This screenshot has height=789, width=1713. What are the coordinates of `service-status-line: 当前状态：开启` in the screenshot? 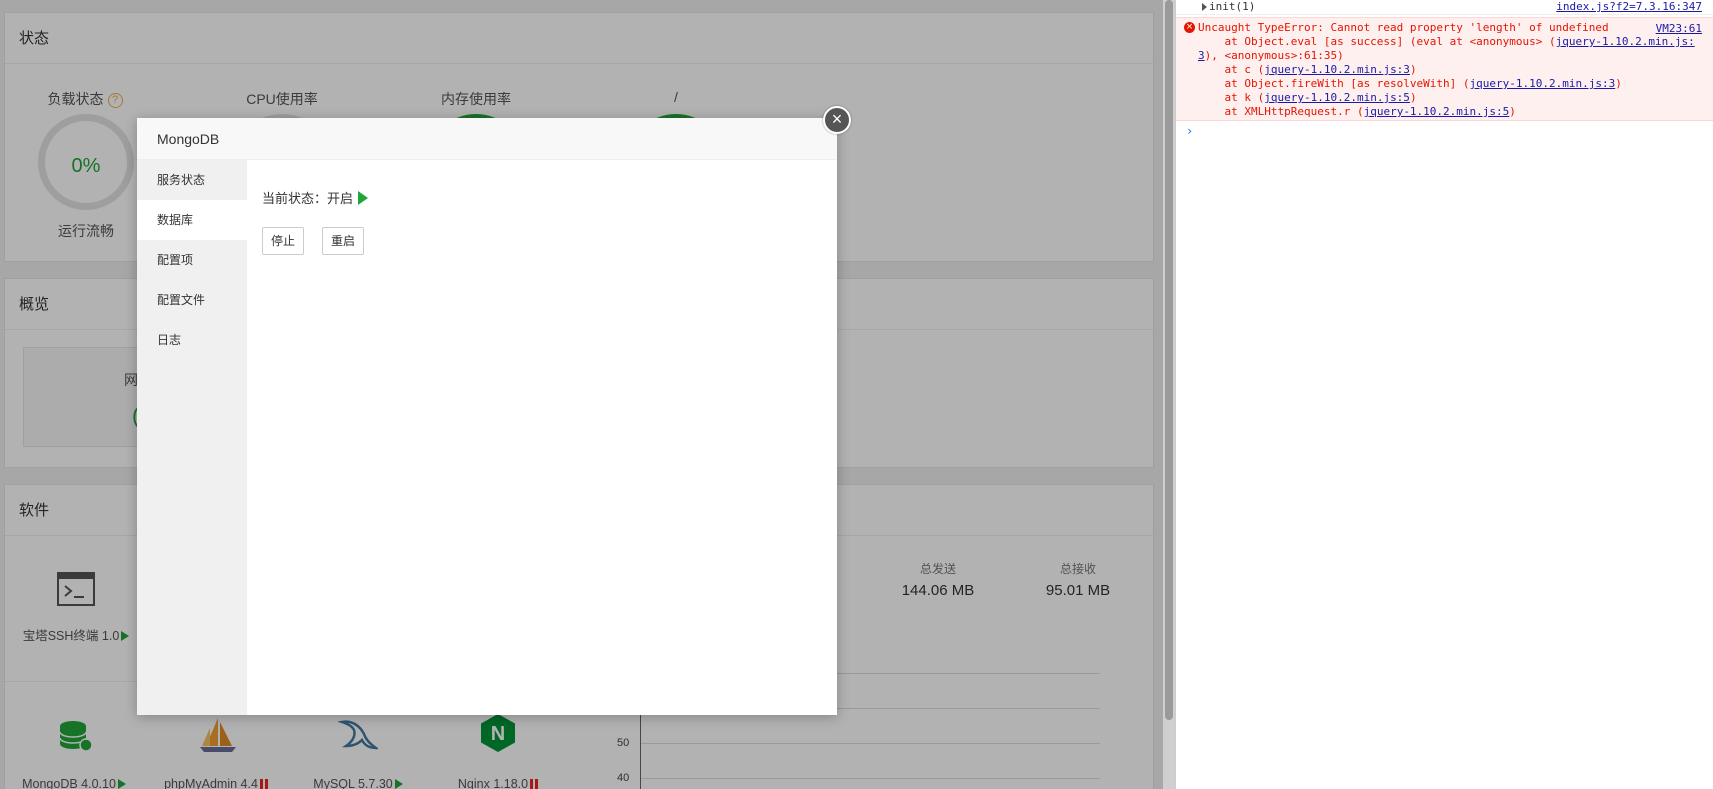 It's located at (315, 197).